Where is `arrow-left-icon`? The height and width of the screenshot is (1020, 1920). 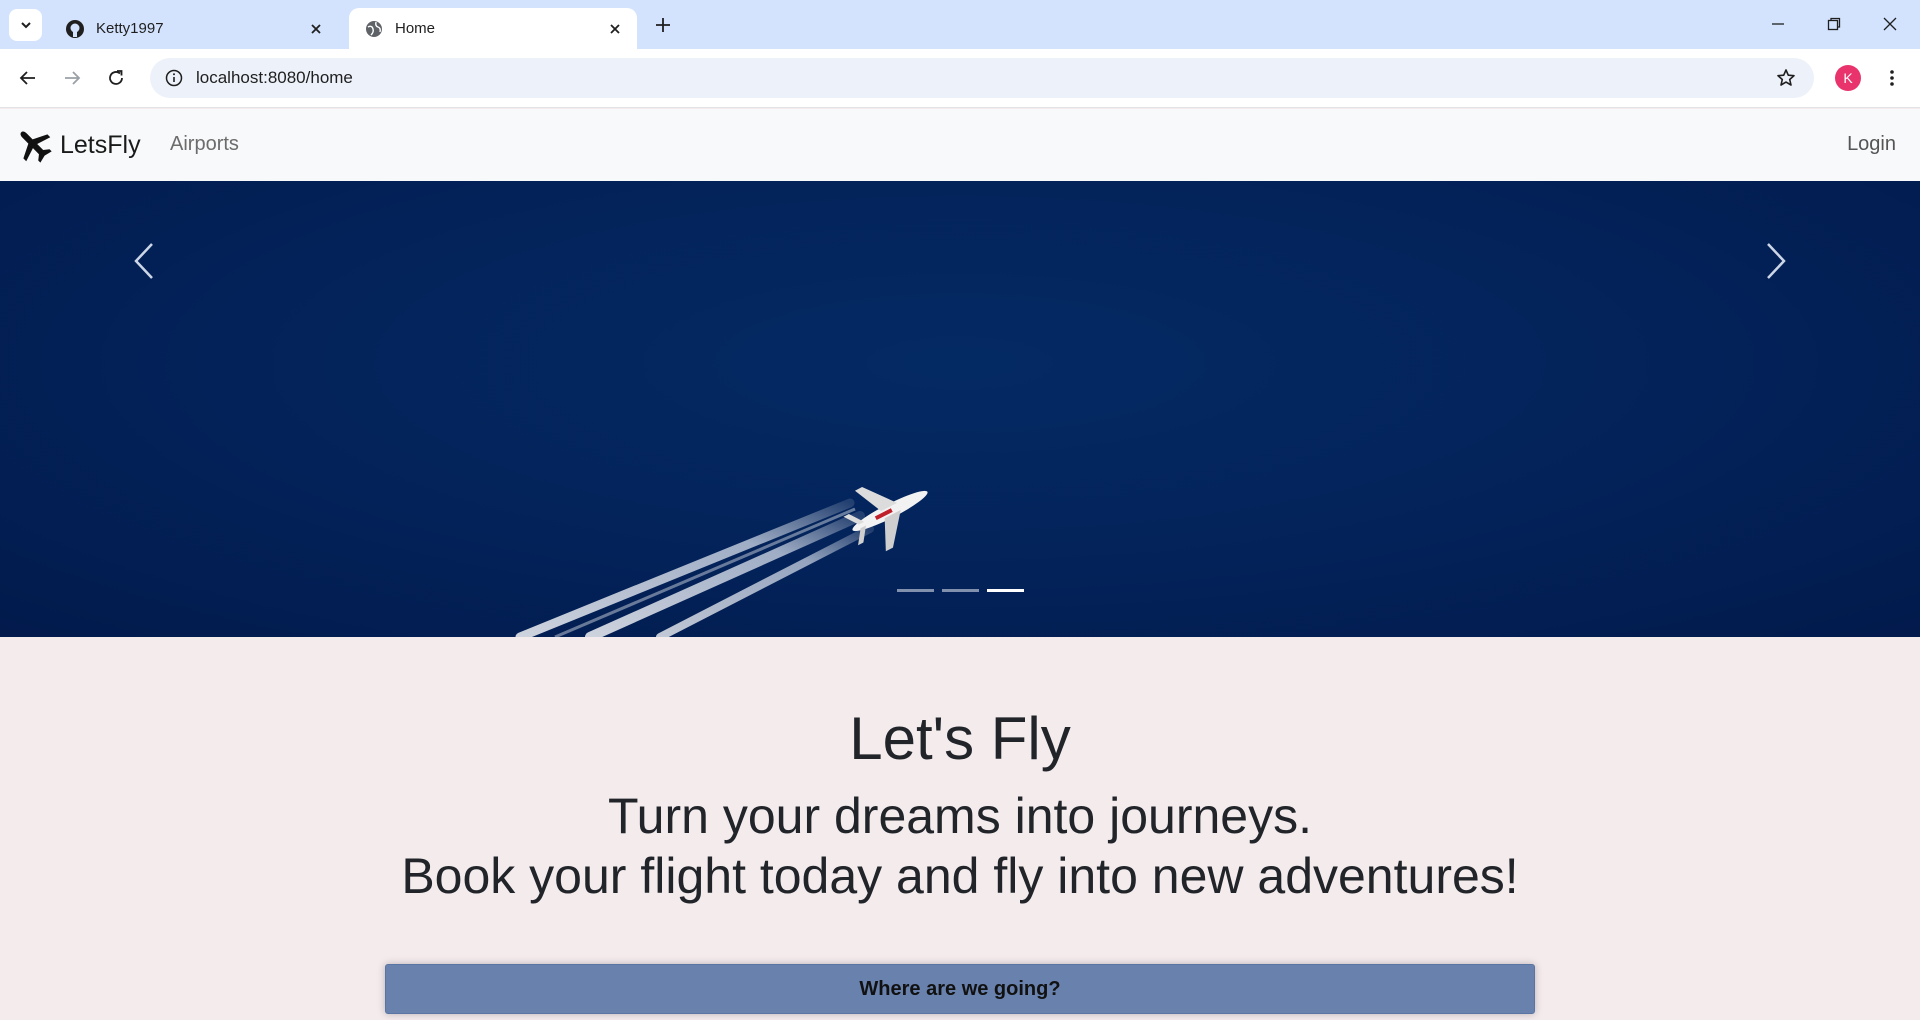
arrow-left-icon is located at coordinates (27, 78).